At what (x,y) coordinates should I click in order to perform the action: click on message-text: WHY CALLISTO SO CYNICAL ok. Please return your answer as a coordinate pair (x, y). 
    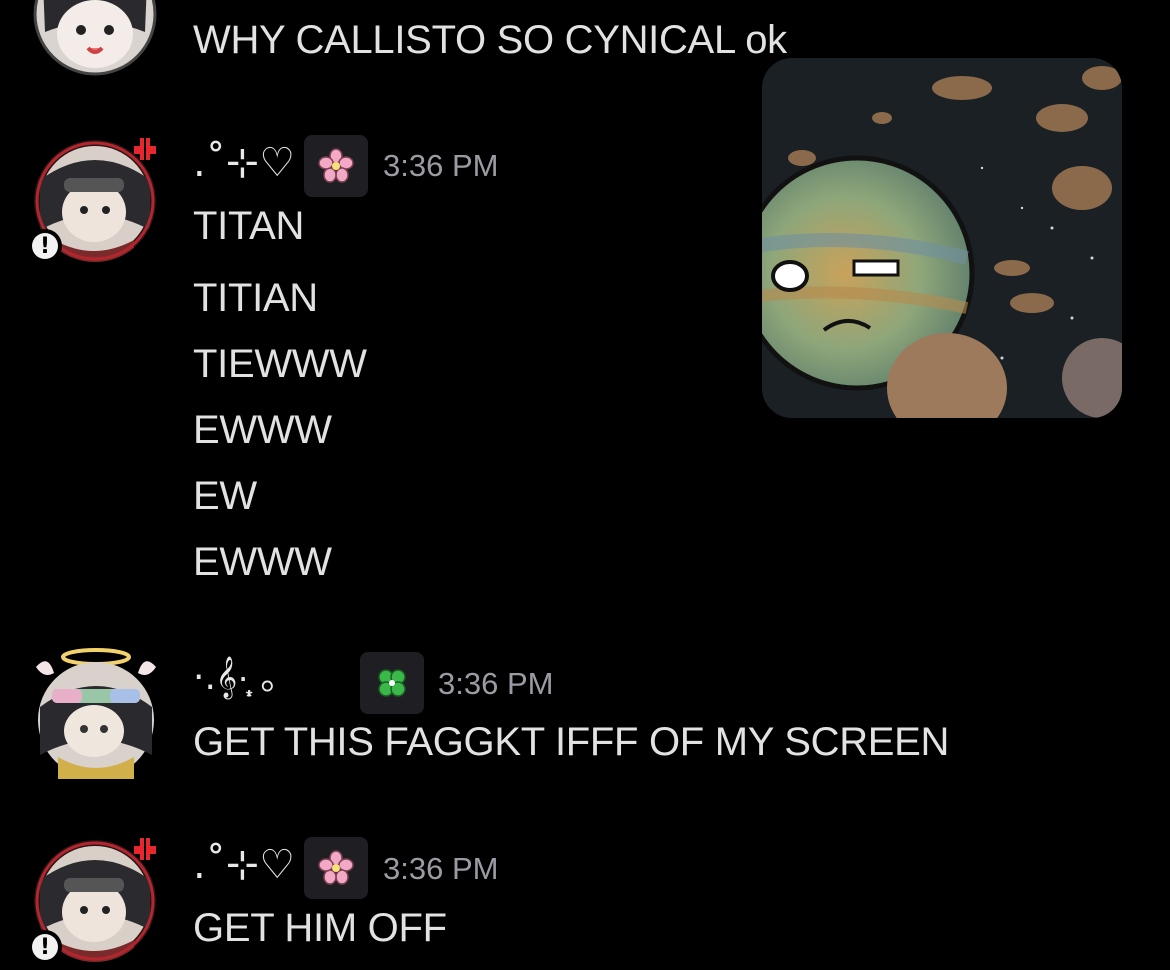
    Looking at the image, I should click on (490, 40).